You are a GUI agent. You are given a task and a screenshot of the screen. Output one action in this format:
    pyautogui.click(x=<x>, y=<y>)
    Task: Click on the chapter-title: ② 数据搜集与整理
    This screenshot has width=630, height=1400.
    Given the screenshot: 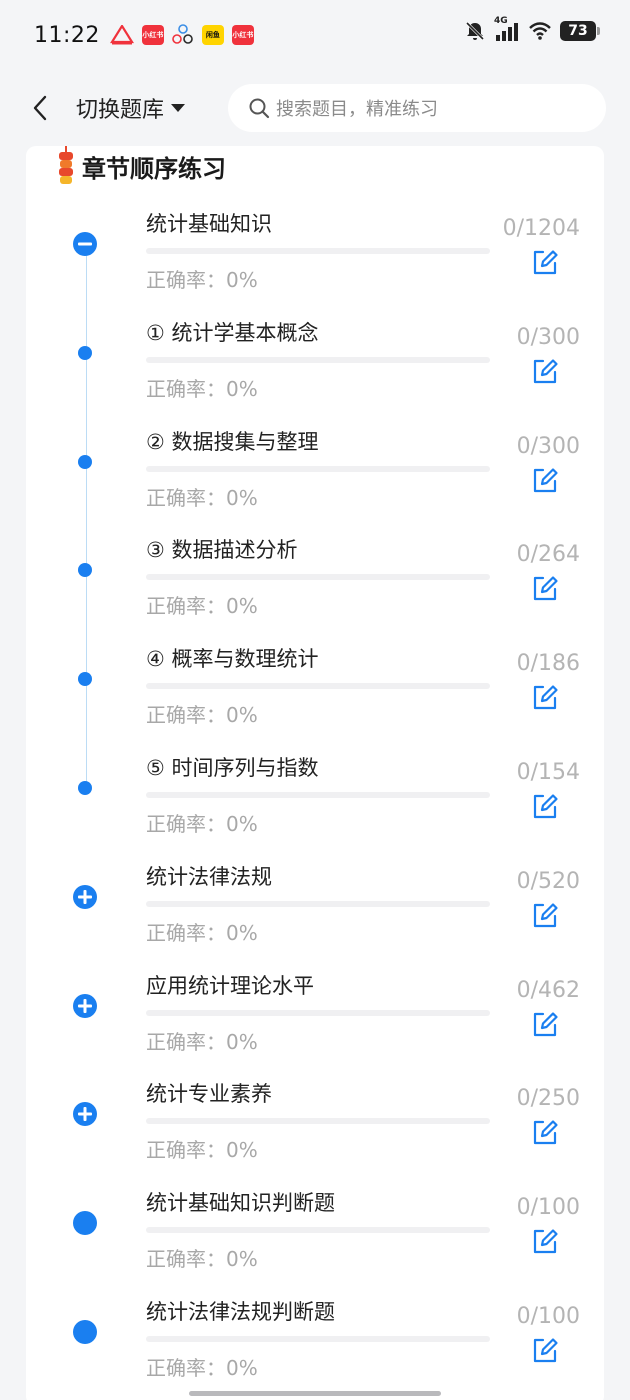 What is the action you would take?
    pyautogui.click(x=232, y=442)
    